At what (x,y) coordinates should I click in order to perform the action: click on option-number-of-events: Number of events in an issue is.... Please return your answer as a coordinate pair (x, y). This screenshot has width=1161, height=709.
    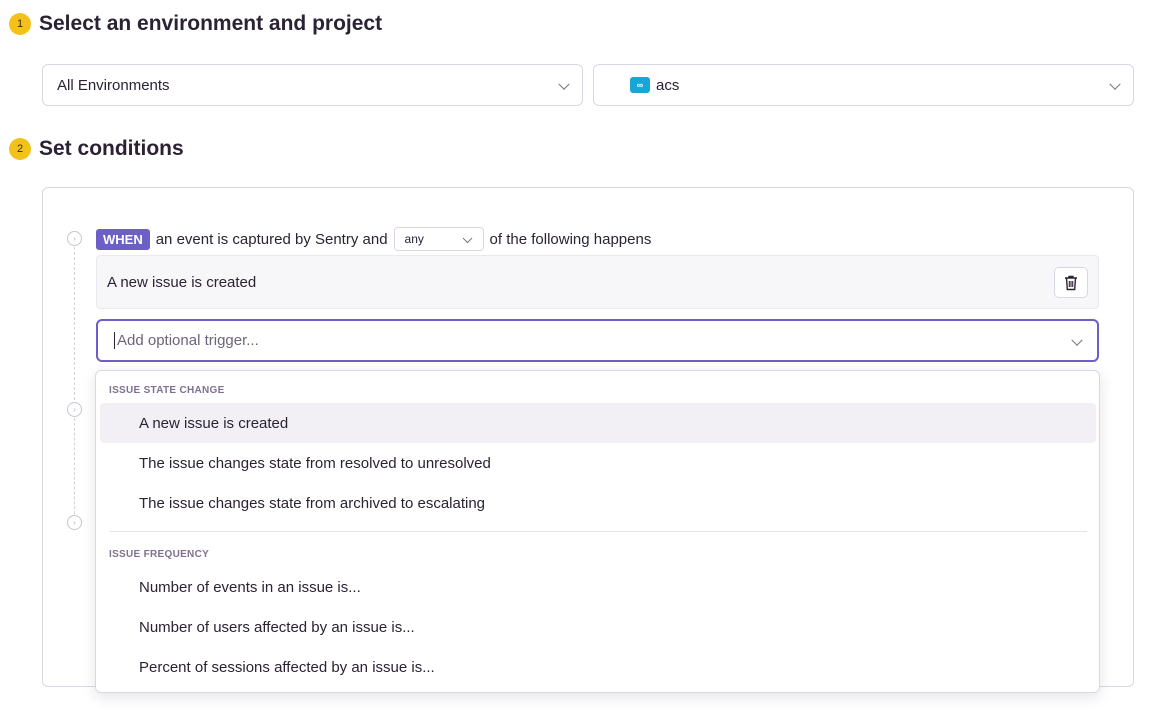
    Looking at the image, I should click on (598, 587).